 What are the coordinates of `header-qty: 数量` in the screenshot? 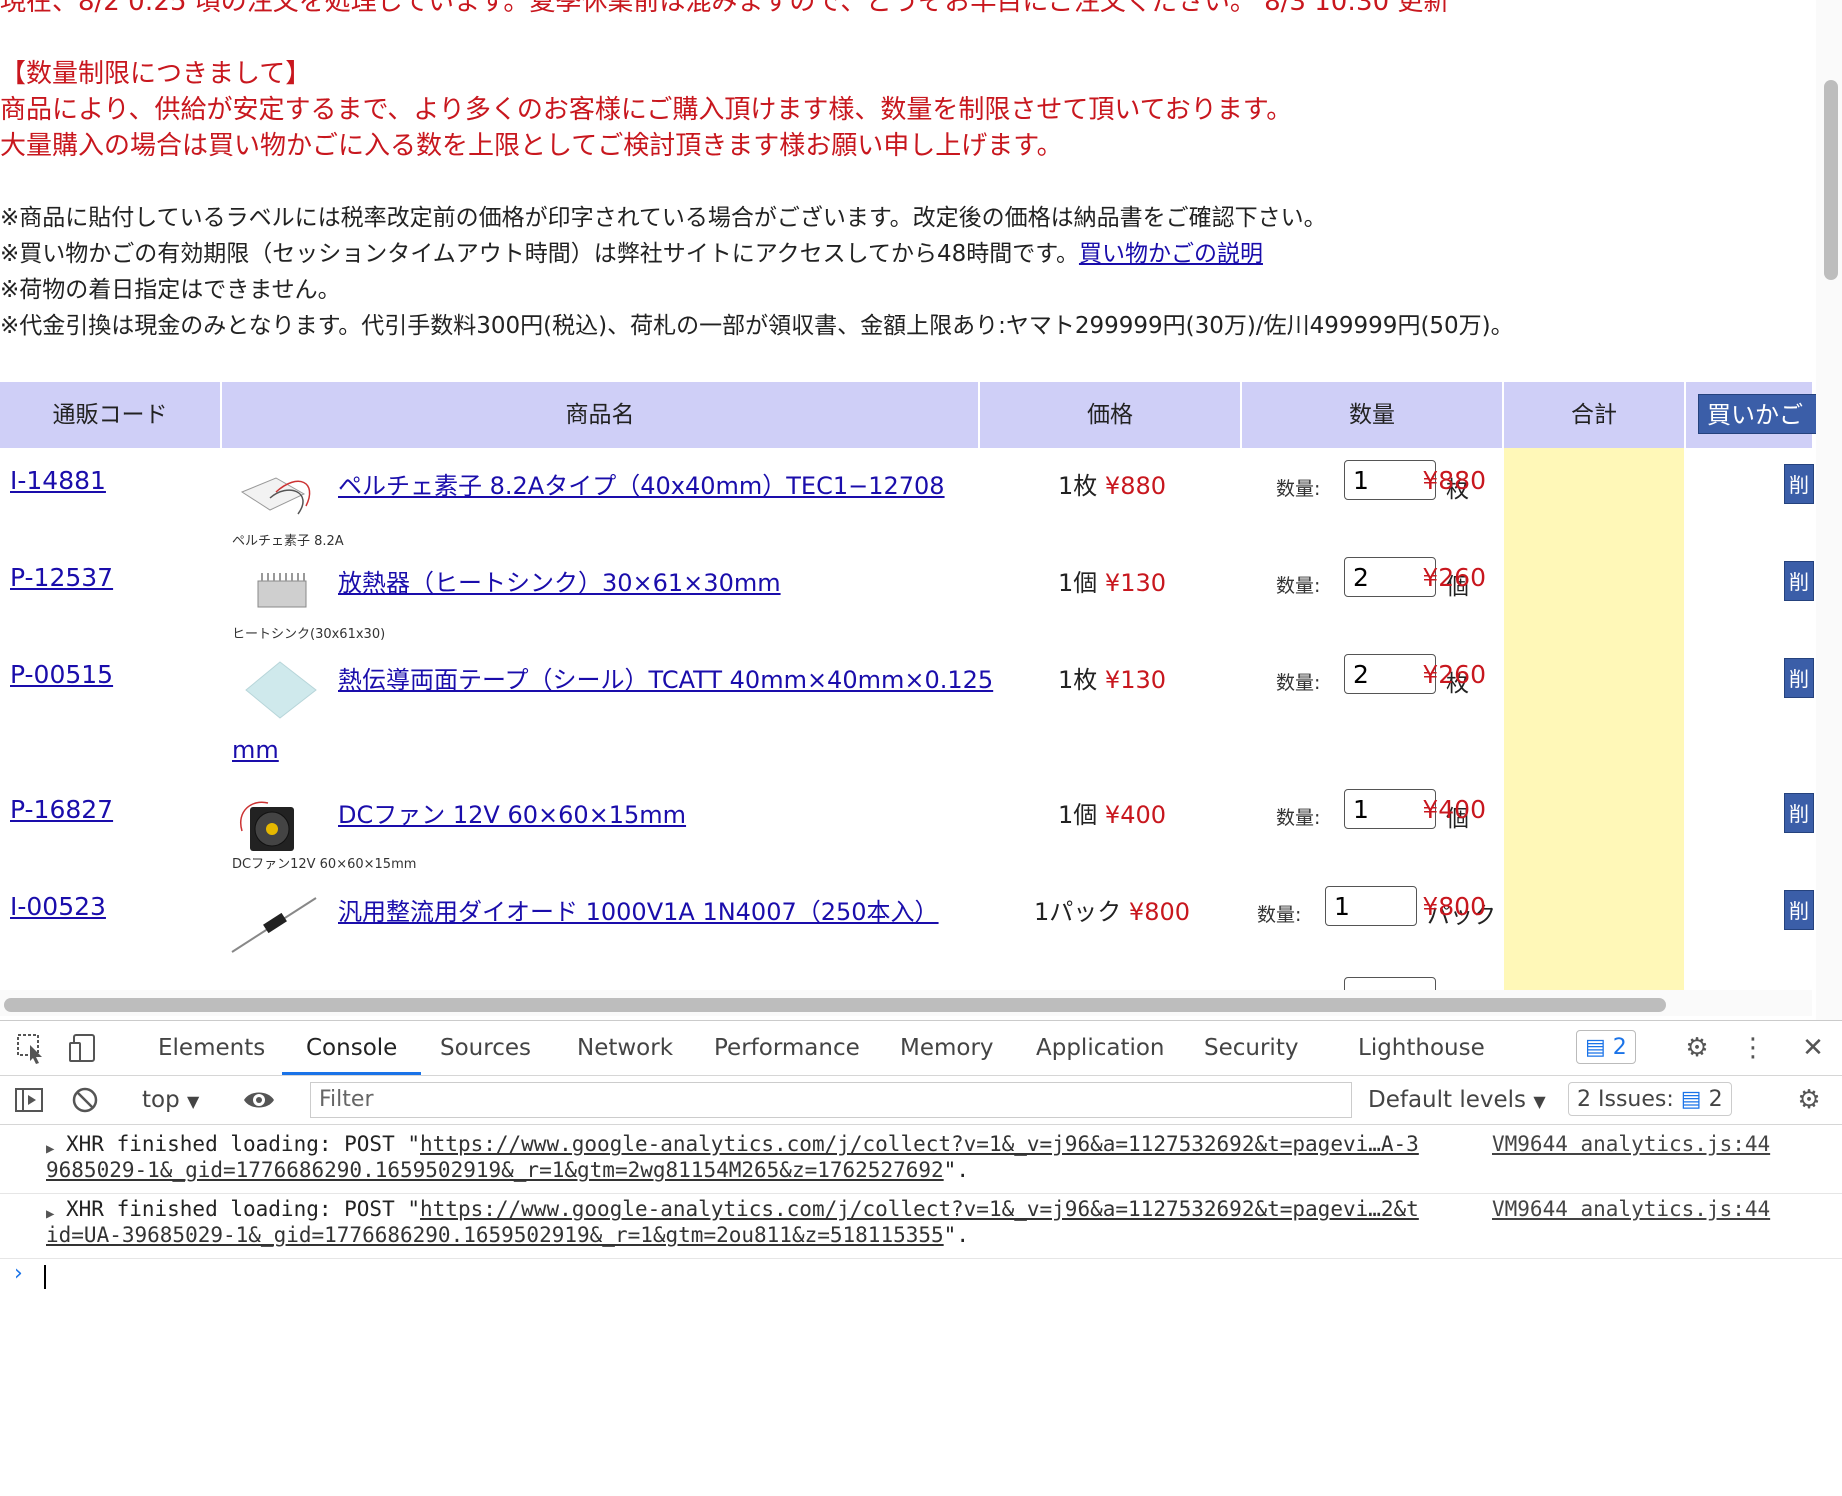 It's located at (1373, 415).